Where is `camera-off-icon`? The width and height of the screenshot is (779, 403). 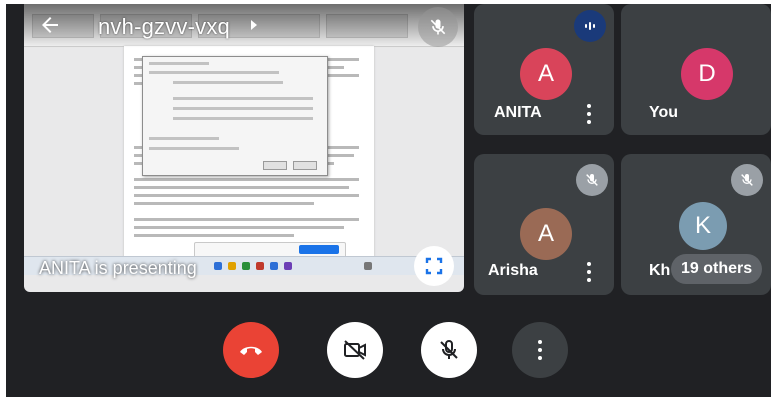
camera-off-icon is located at coordinates (355, 350).